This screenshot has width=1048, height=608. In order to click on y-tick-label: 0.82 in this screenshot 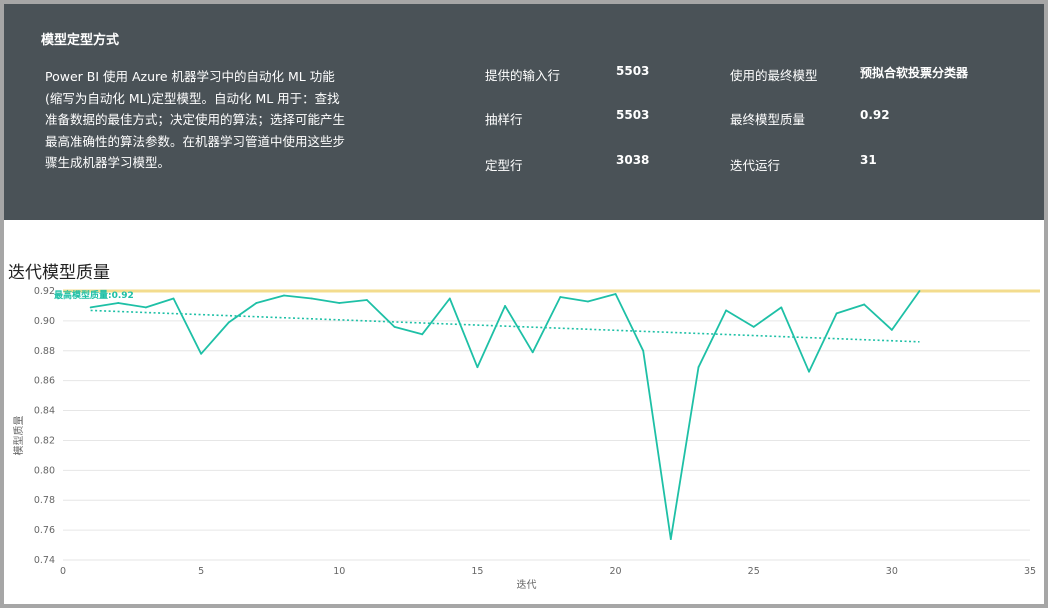, I will do `click(44, 440)`.